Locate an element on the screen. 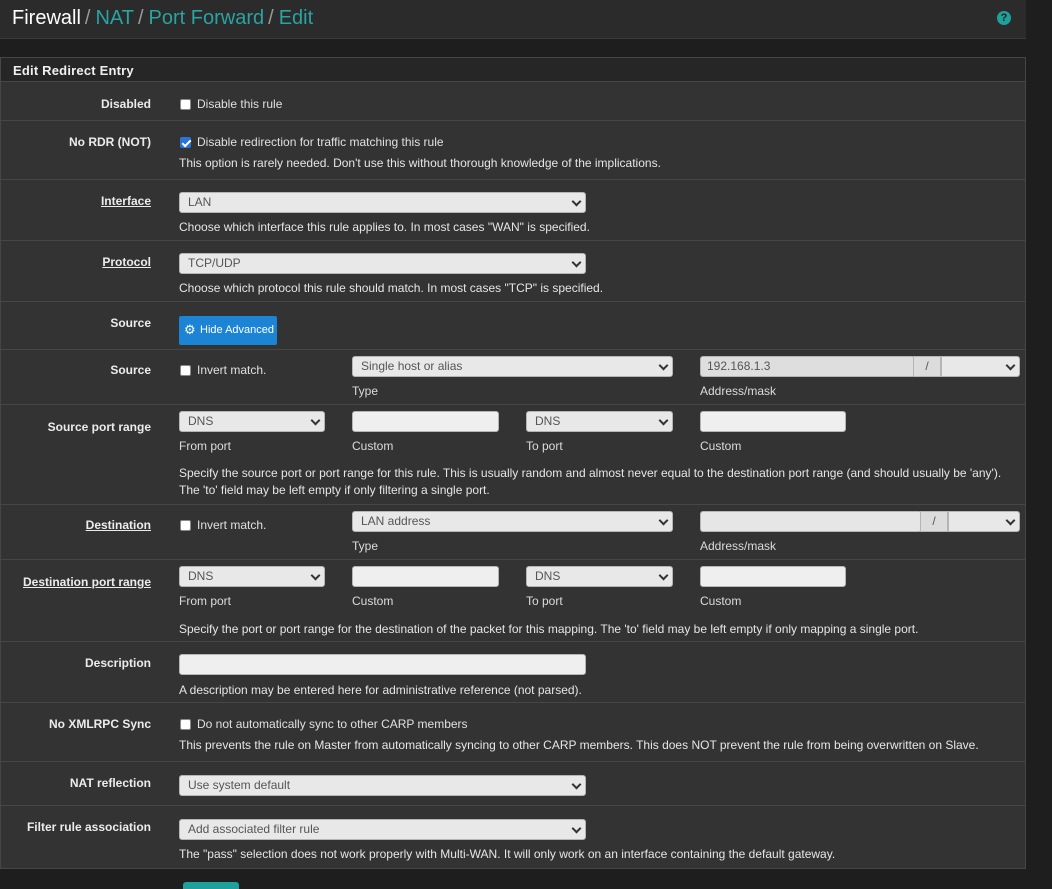 This screenshot has height=889, width=1052. source-to-port-select: DNS is located at coordinates (599, 421).